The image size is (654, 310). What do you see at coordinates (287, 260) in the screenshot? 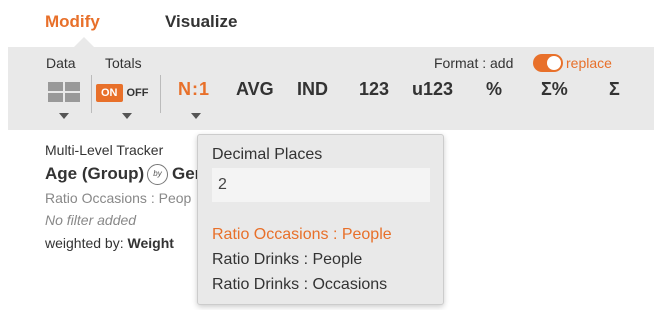
I see `ratio-option-drinks-people: Ratio Drinks : People` at bounding box center [287, 260].